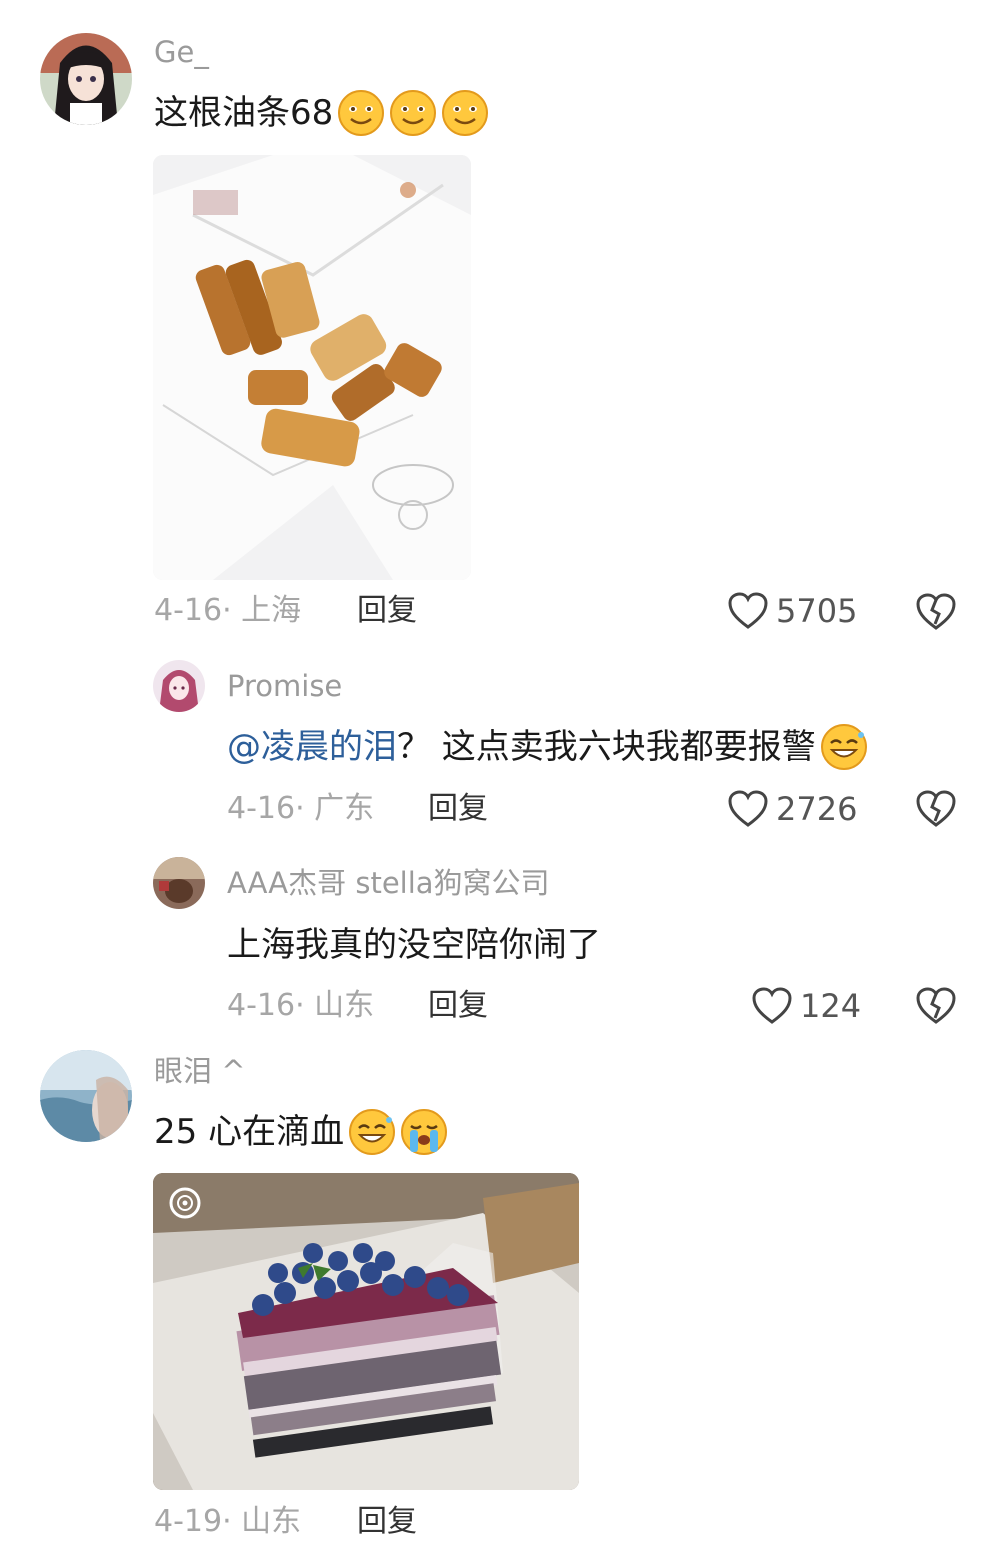 This screenshot has width=1000, height=1555. I want to click on like-button: 2726, so click(792, 809).